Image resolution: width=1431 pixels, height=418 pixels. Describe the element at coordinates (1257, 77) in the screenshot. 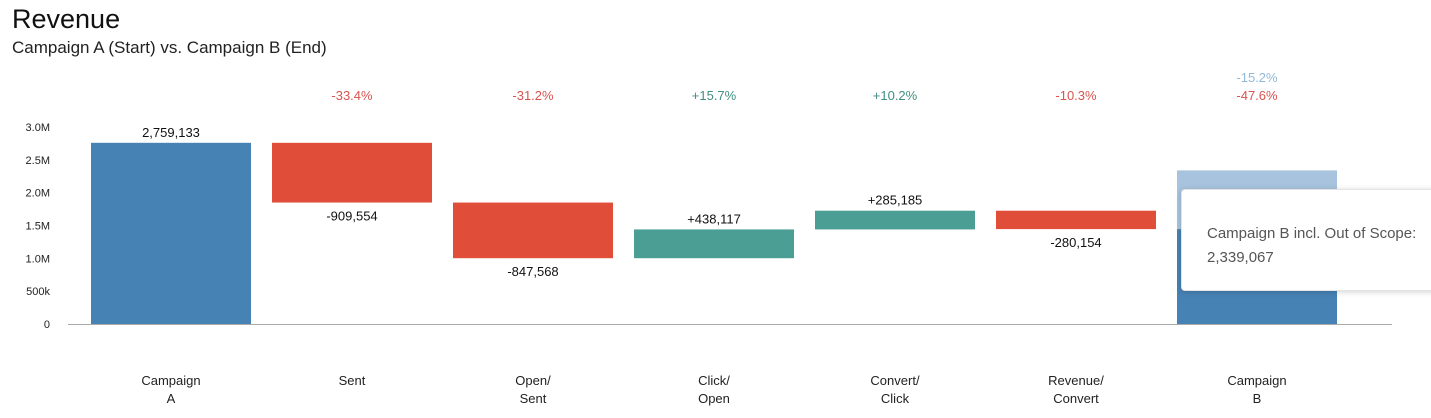

I see `out-of-scope-percent-label: -15.2%` at that location.